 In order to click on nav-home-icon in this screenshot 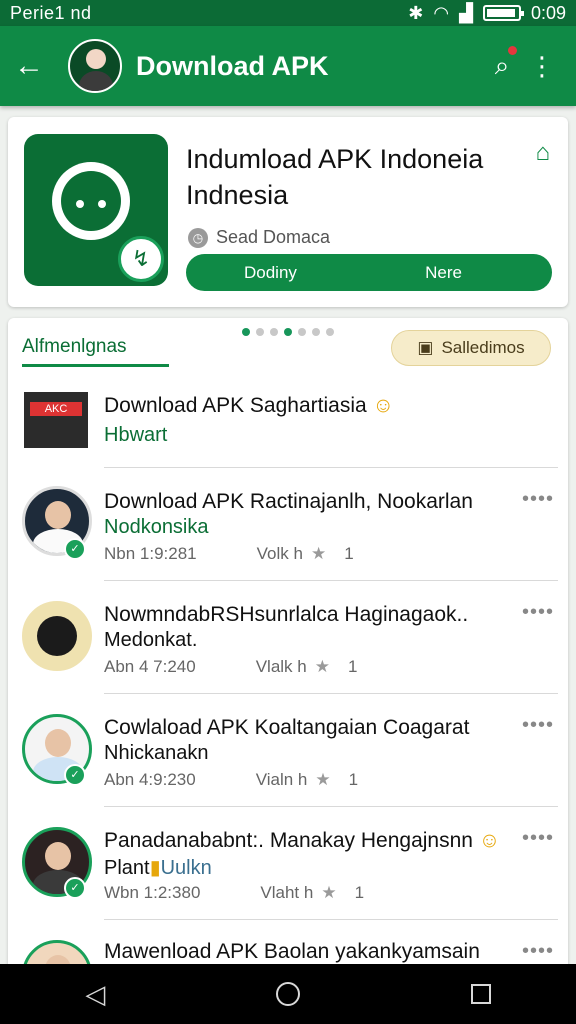, I will do `click(287, 994)`.